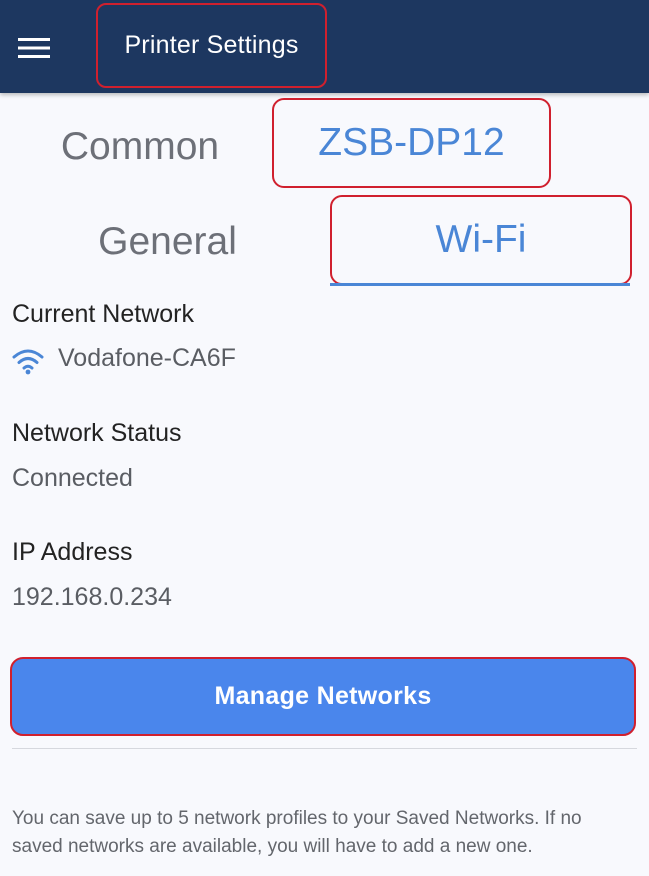  I want to click on network-status-value: Connected, so click(72, 478).